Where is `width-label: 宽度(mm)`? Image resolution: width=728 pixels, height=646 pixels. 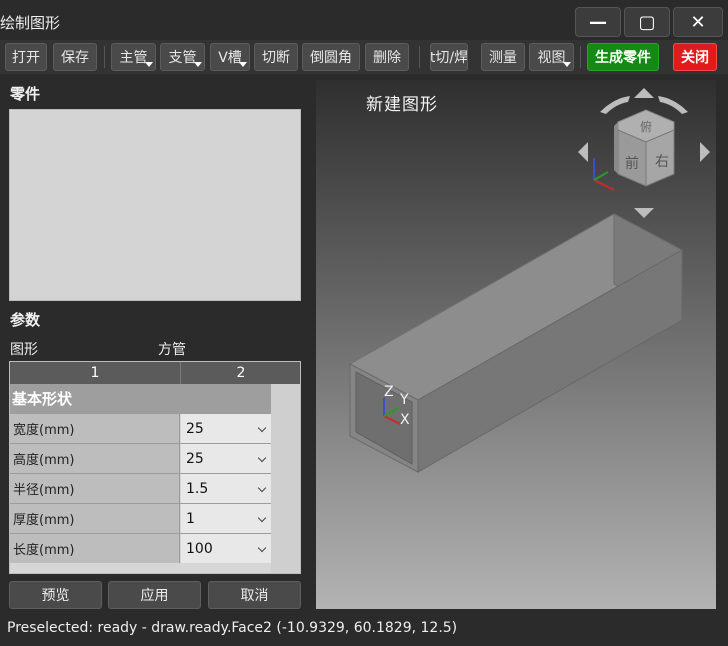 width-label: 宽度(mm) is located at coordinates (95, 428).